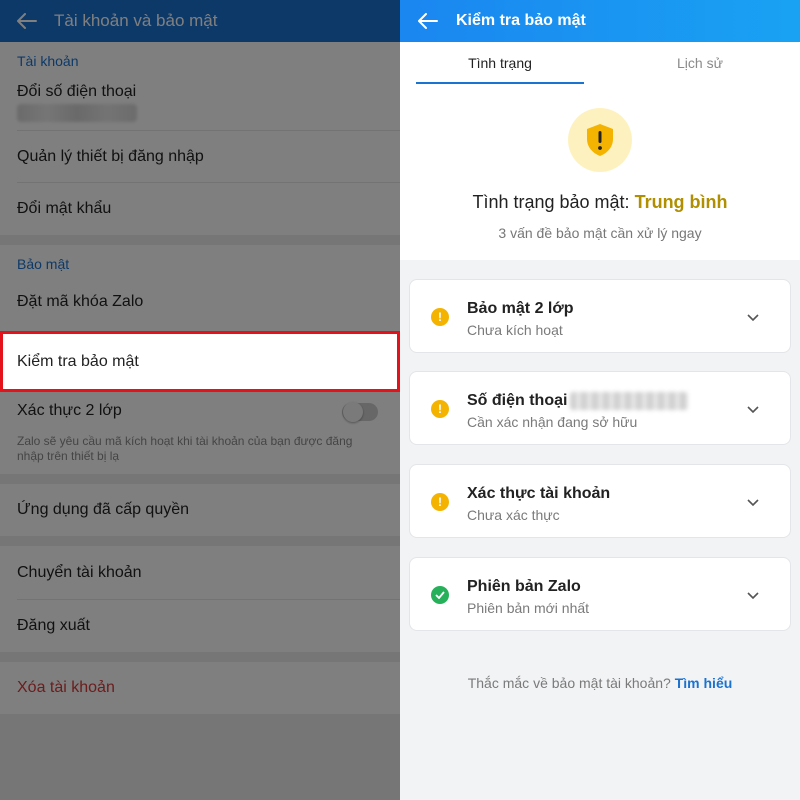 This screenshot has height=800, width=800. What do you see at coordinates (200, 510) in the screenshot?
I see `menu-item-authorized-apps: Ứng dụng đã cấp quyền` at bounding box center [200, 510].